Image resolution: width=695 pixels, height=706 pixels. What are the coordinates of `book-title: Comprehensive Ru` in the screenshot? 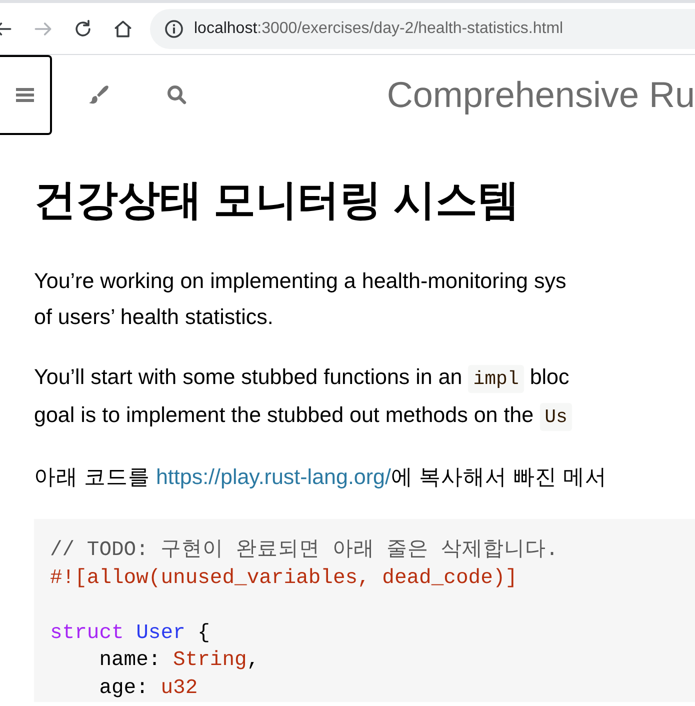 It's located at (540, 95).